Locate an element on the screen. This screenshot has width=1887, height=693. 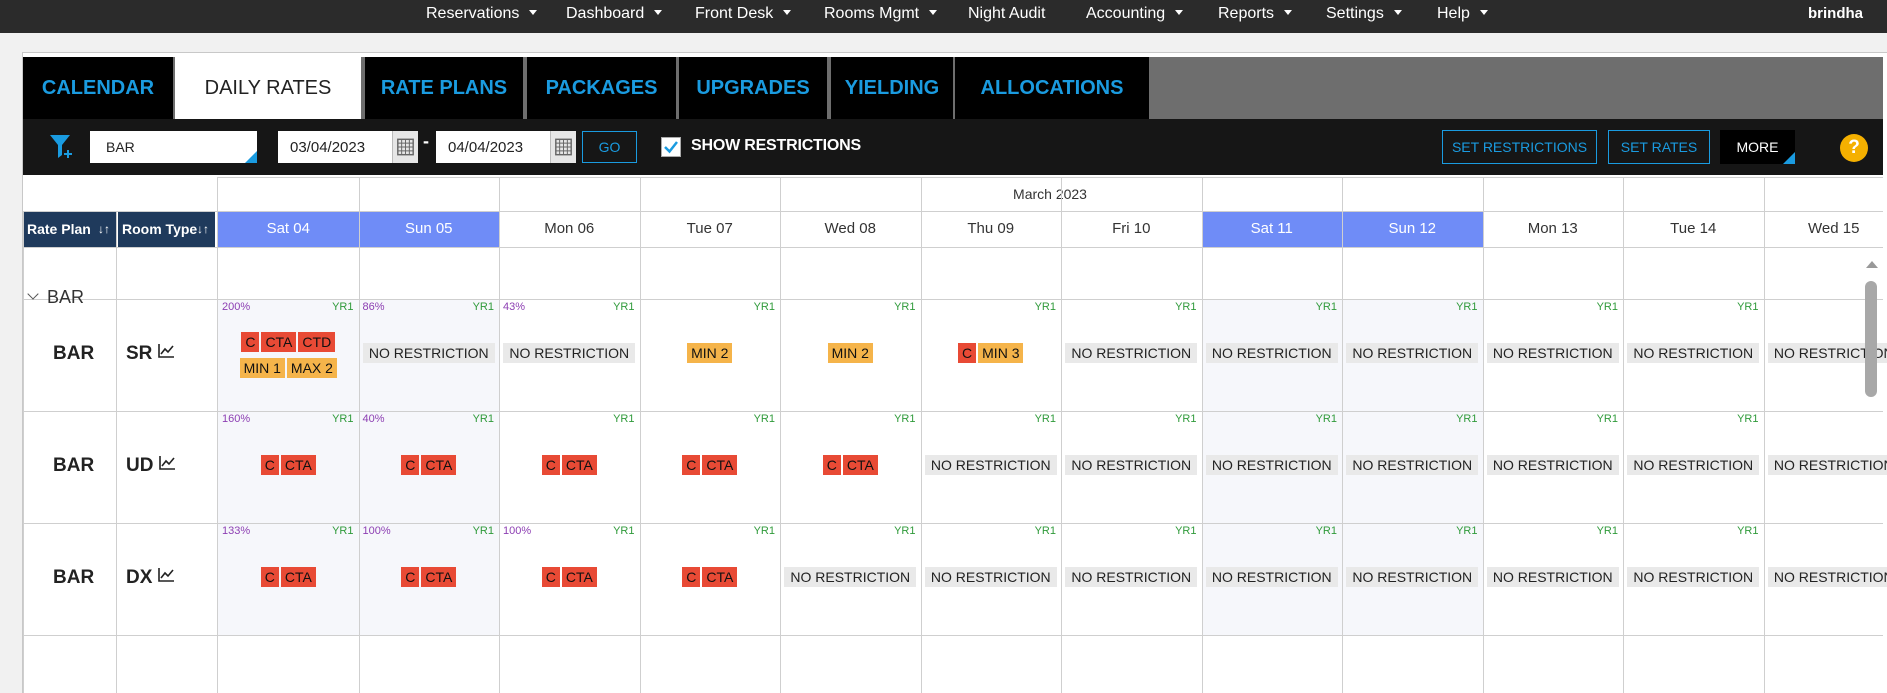
day-header: Wed 08 is located at coordinates (850, 229).